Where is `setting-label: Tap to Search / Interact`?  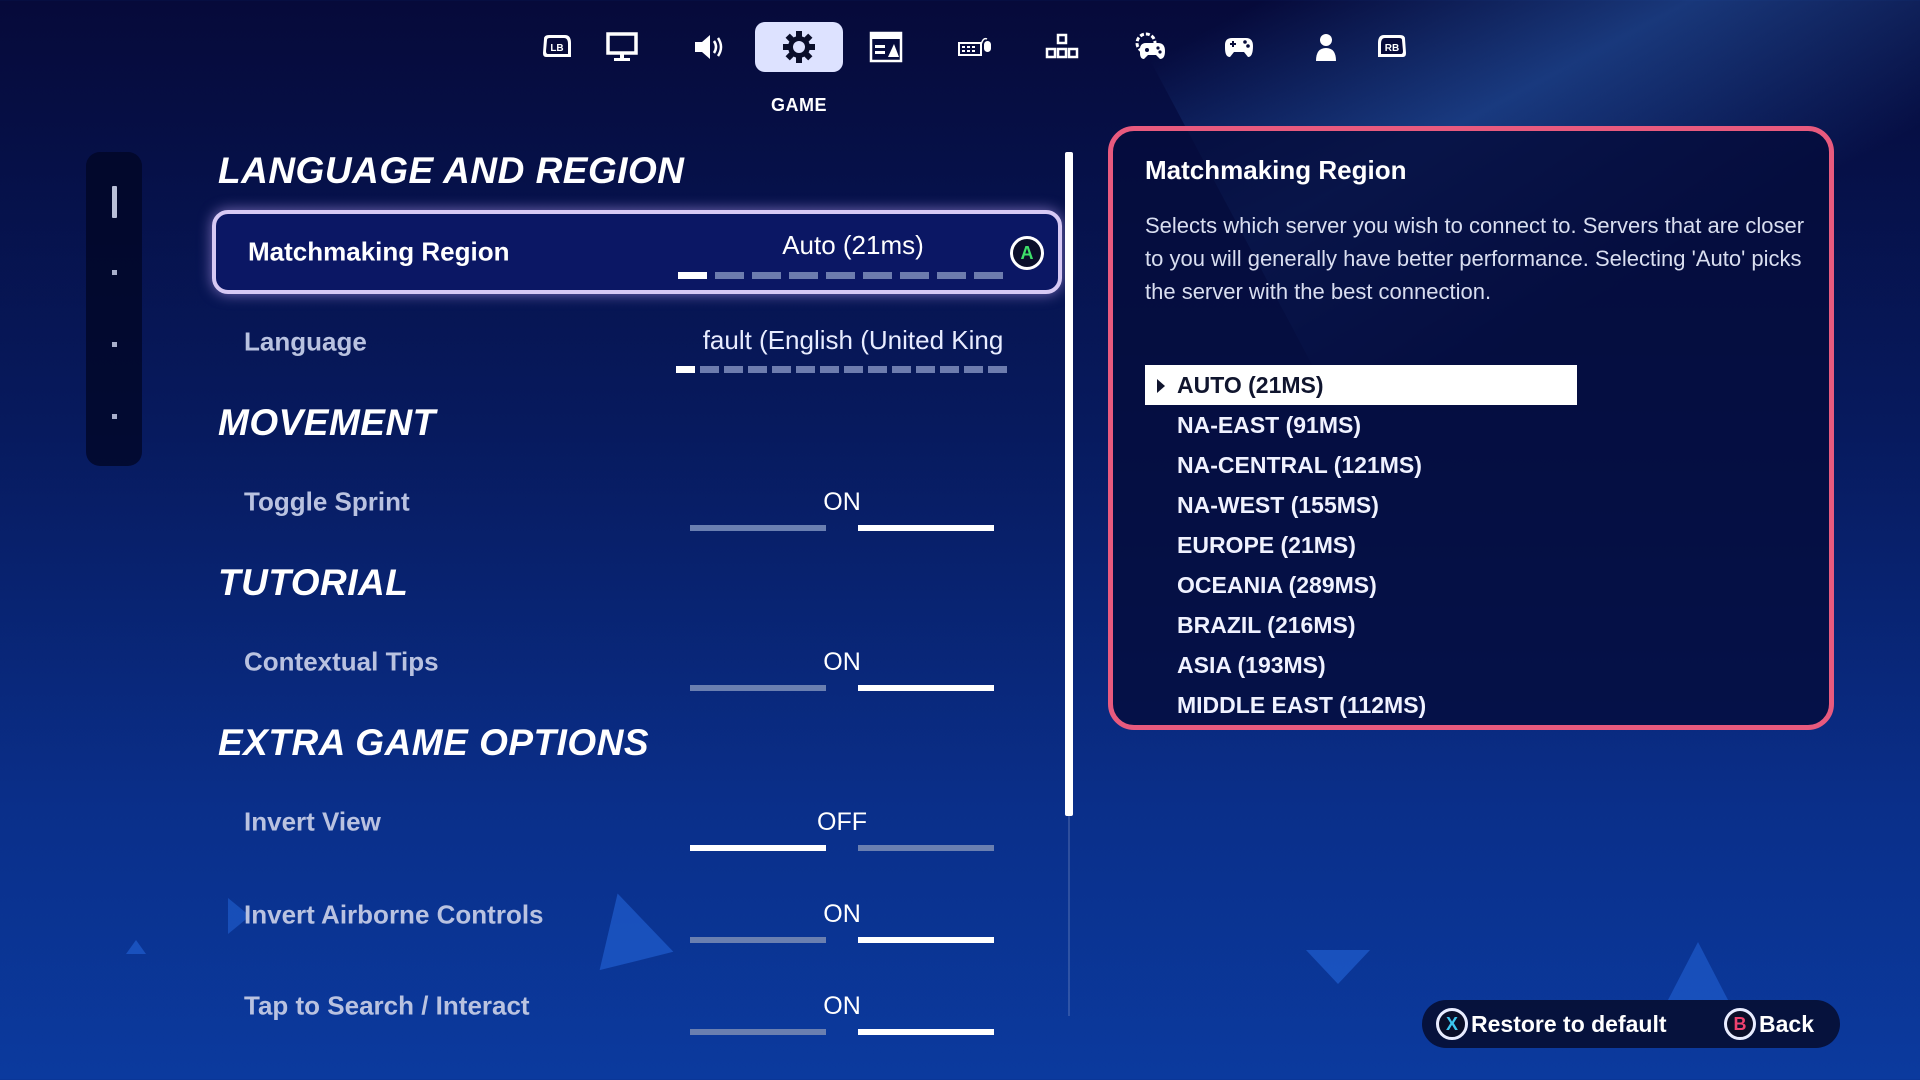
setting-label: Tap to Search / Interact is located at coordinates (387, 1005).